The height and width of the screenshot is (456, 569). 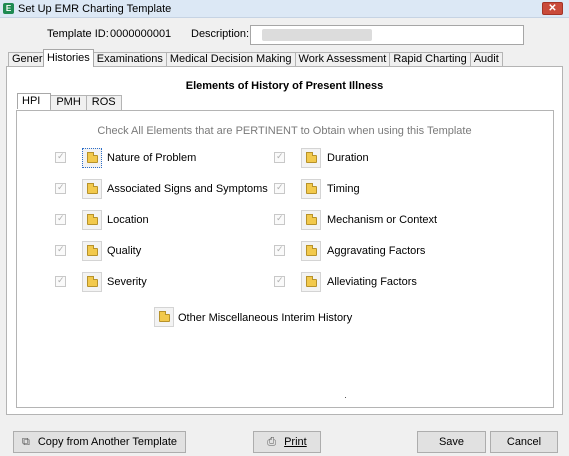 What do you see at coordinates (34, 101) in the screenshot?
I see `tab-hpi: HPI` at bounding box center [34, 101].